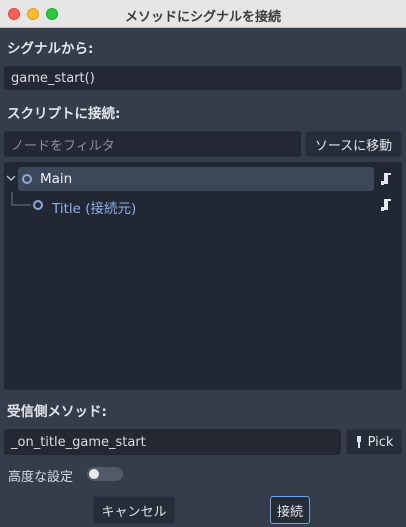  What do you see at coordinates (172, 442) in the screenshot?
I see `receiver-method-input: _on_title_game_start` at bounding box center [172, 442].